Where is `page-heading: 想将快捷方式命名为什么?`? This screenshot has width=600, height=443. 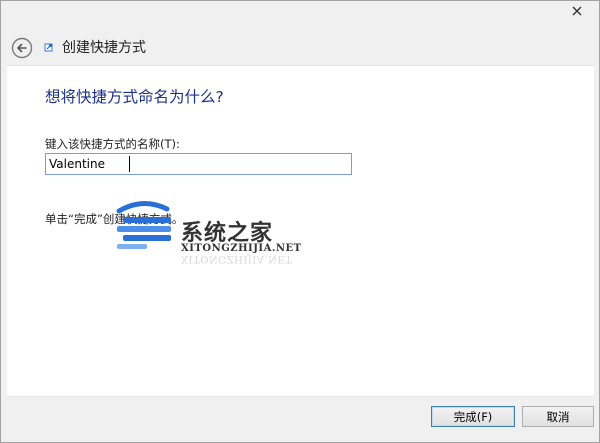 page-heading: 想将快捷方式命名为什么? is located at coordinates (134, 97).